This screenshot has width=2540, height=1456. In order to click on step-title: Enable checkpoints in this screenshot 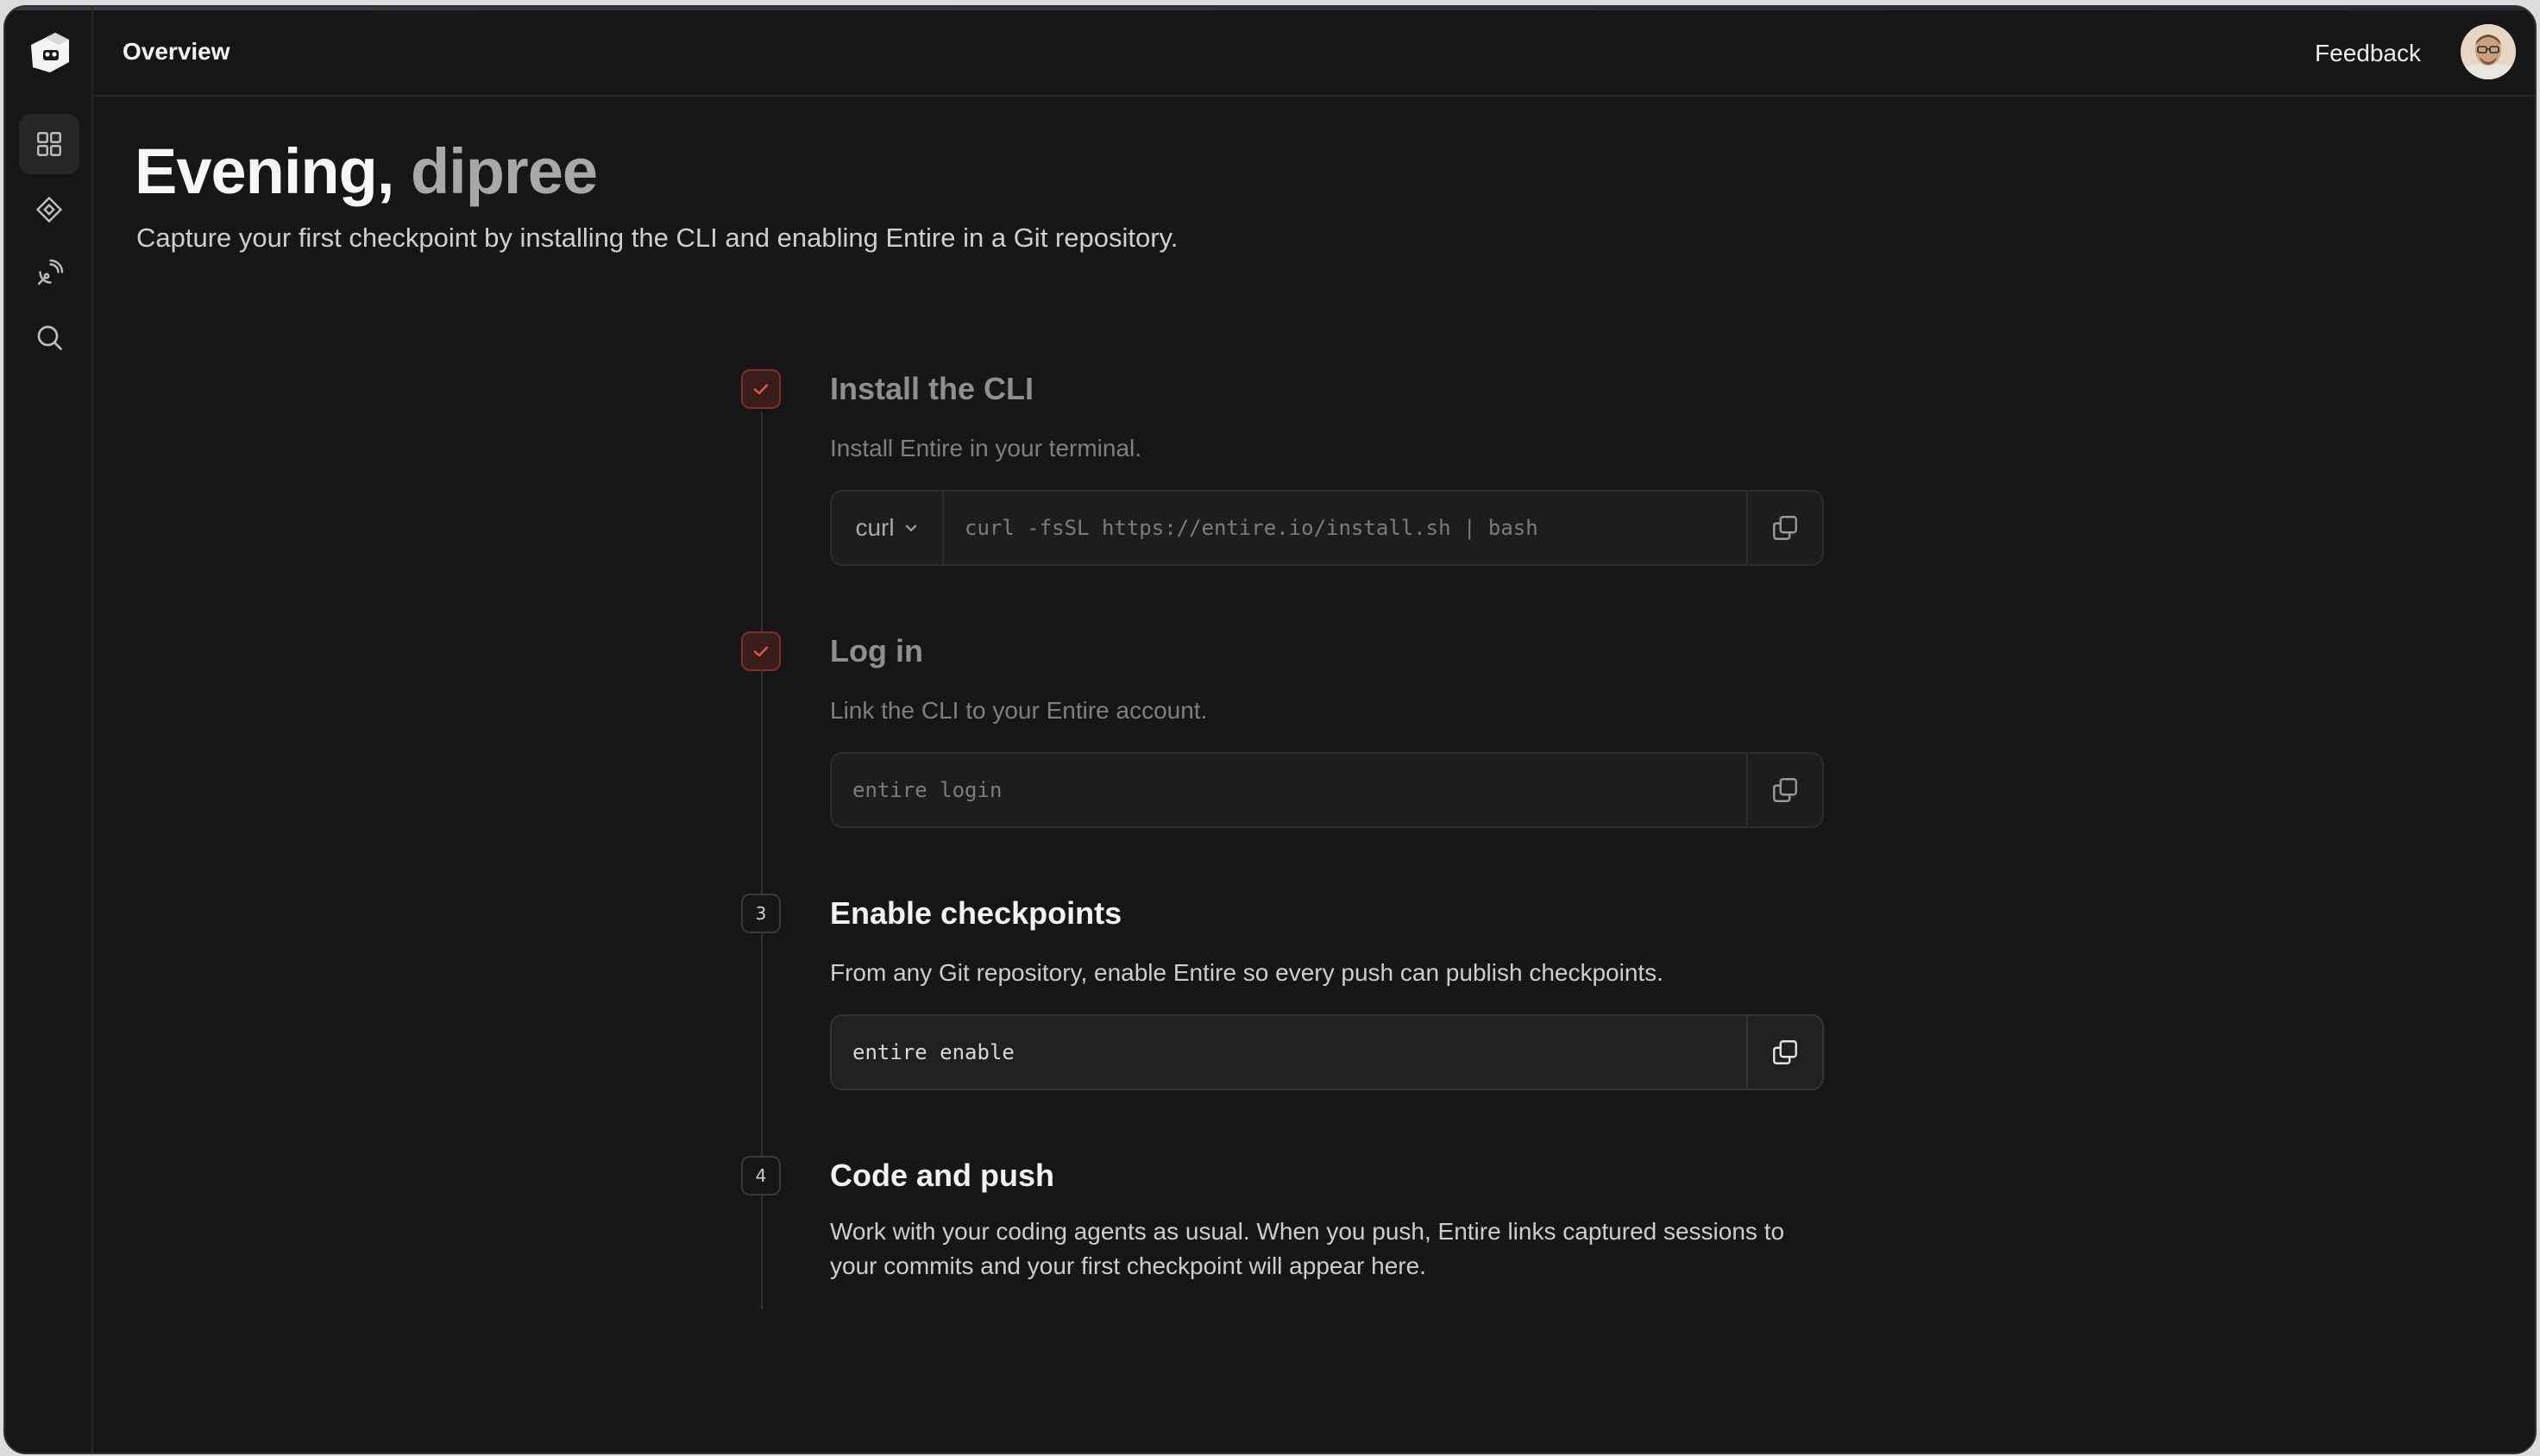, I will do `click(976, 913)`.